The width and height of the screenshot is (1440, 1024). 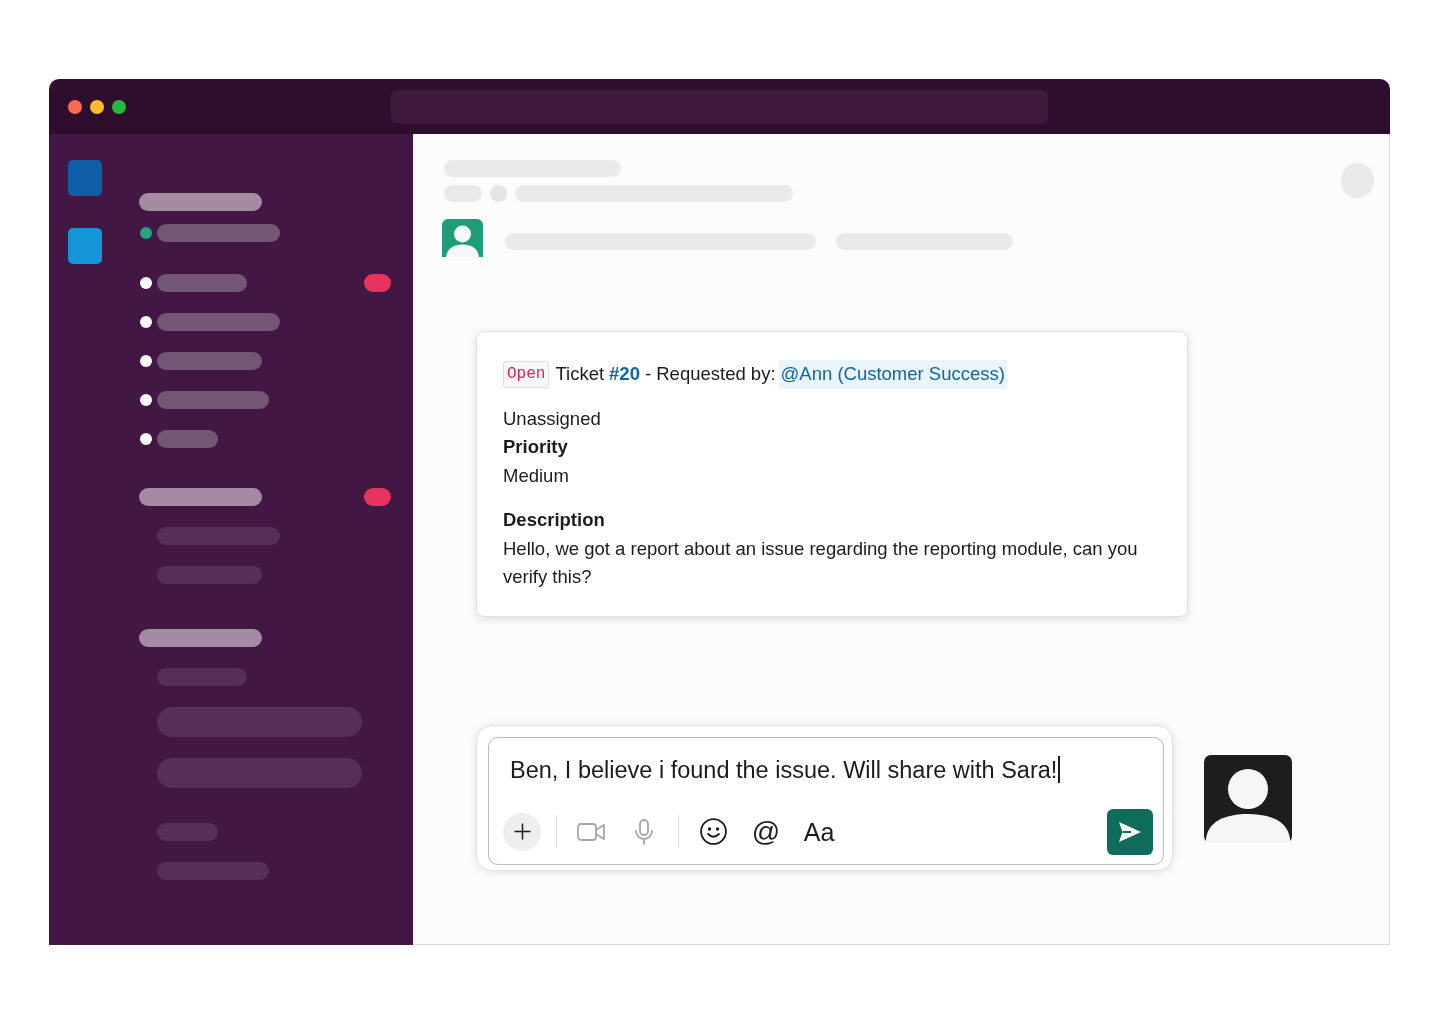 What do you see at coordinates (821, 562) in the screenshot?
I see `description-text: Hello, we got a report about an issue regarding the reporting module, can you verify this?` at bounding box center [821, 562].